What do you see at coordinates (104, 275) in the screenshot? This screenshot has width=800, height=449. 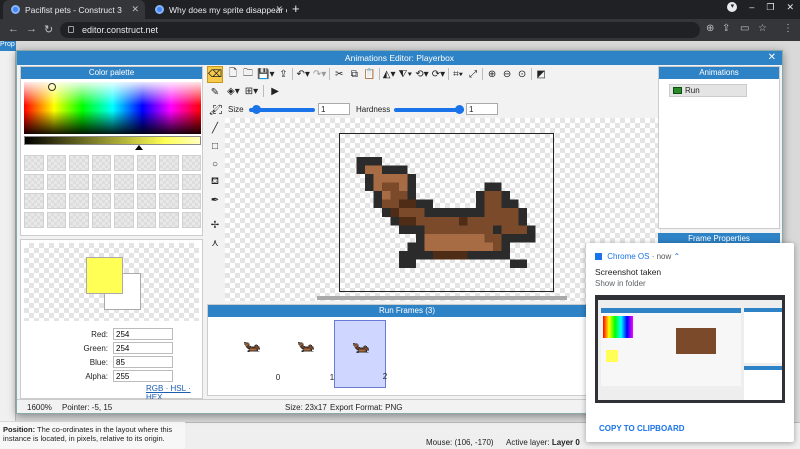 I see `primary-color-swatch` at bounding box center [104, 275].